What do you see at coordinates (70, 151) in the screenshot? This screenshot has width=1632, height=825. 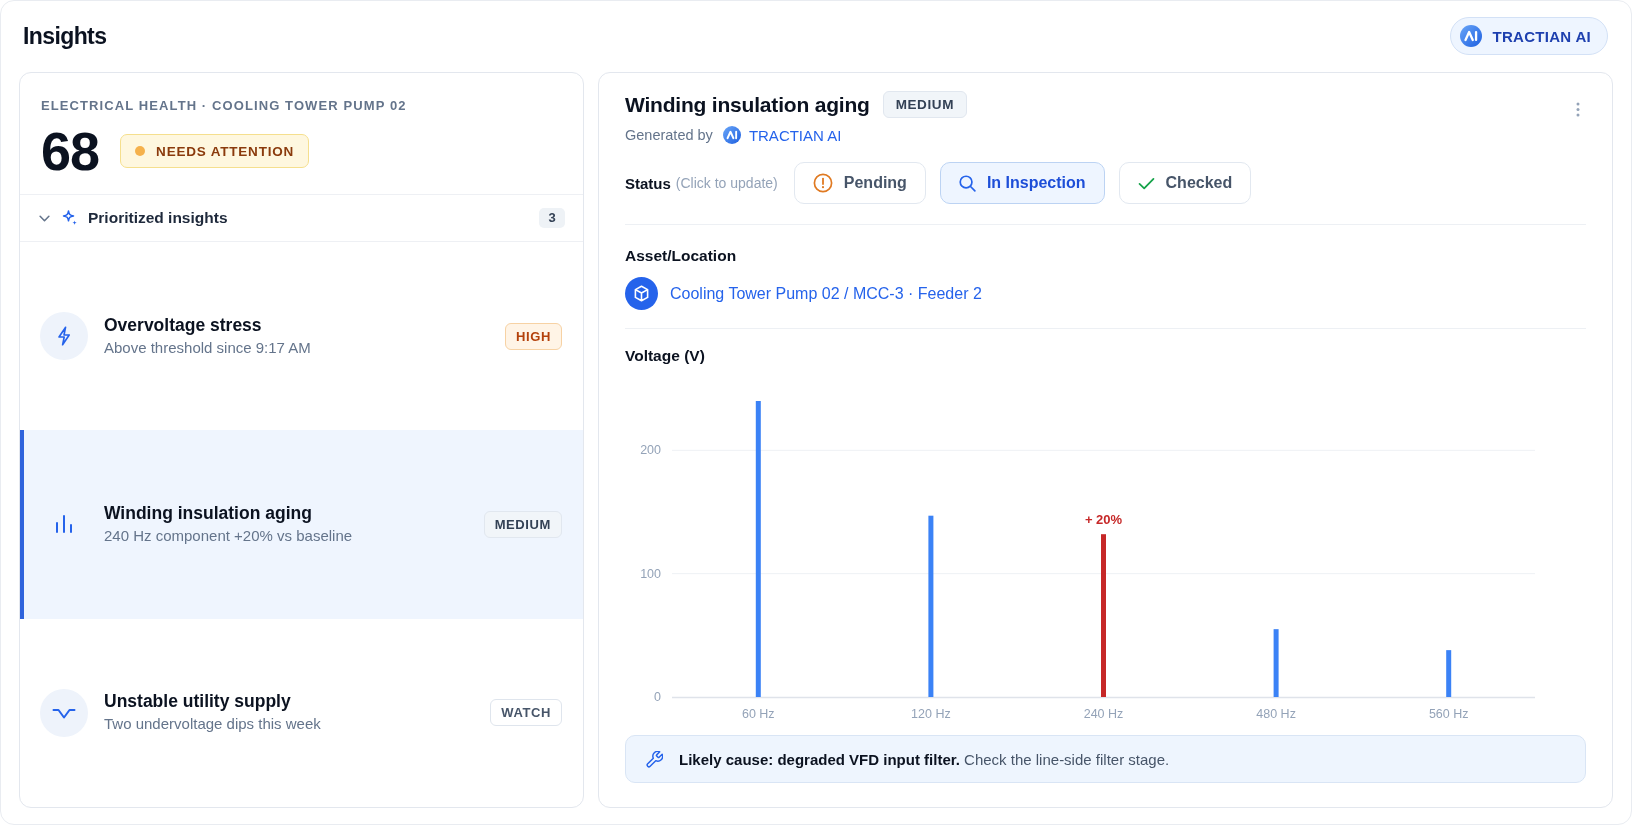 I see `health-score: 68` at bounding box center [70, 151].